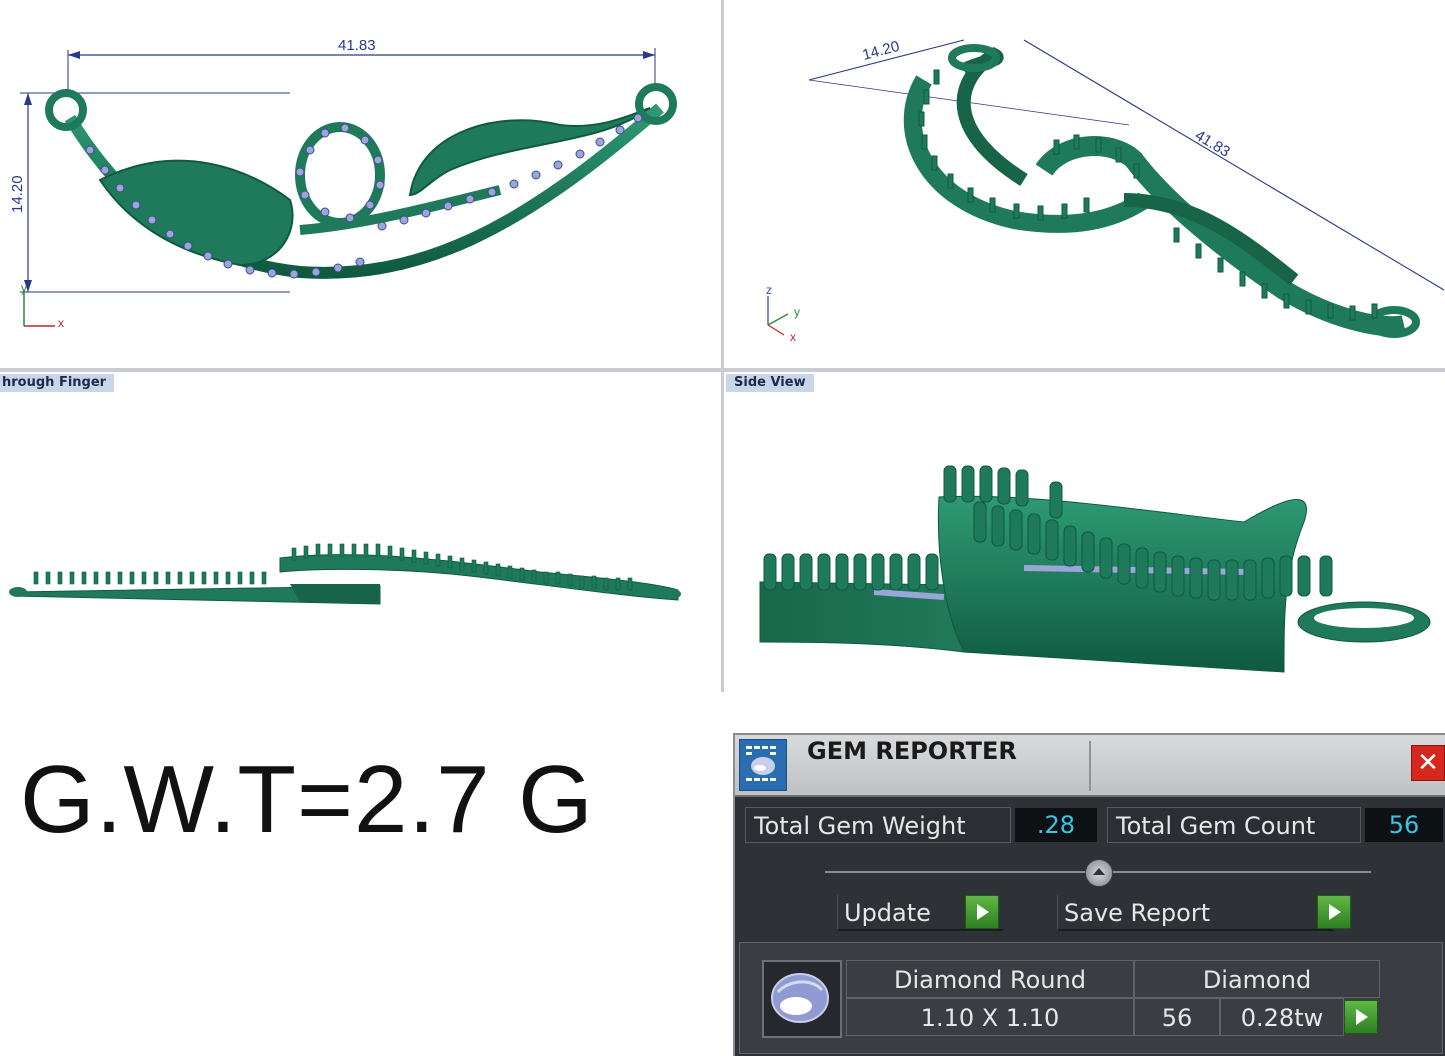  Describe the element at coordinates (1161, 191) in the screenshot. I see `pendant-perspective` at that location.